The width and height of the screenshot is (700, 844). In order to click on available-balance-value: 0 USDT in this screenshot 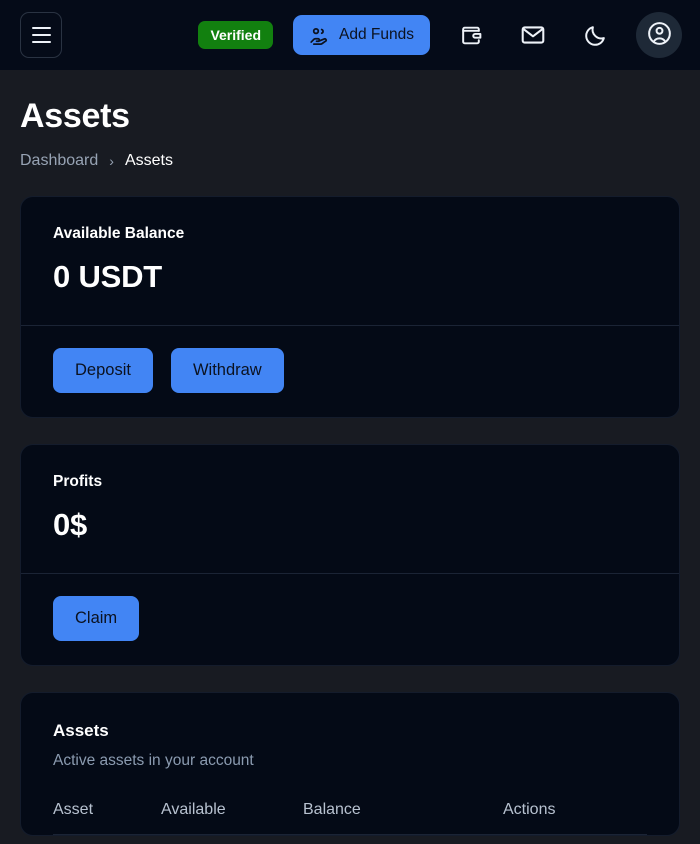, I will do `click(108, 276)`.